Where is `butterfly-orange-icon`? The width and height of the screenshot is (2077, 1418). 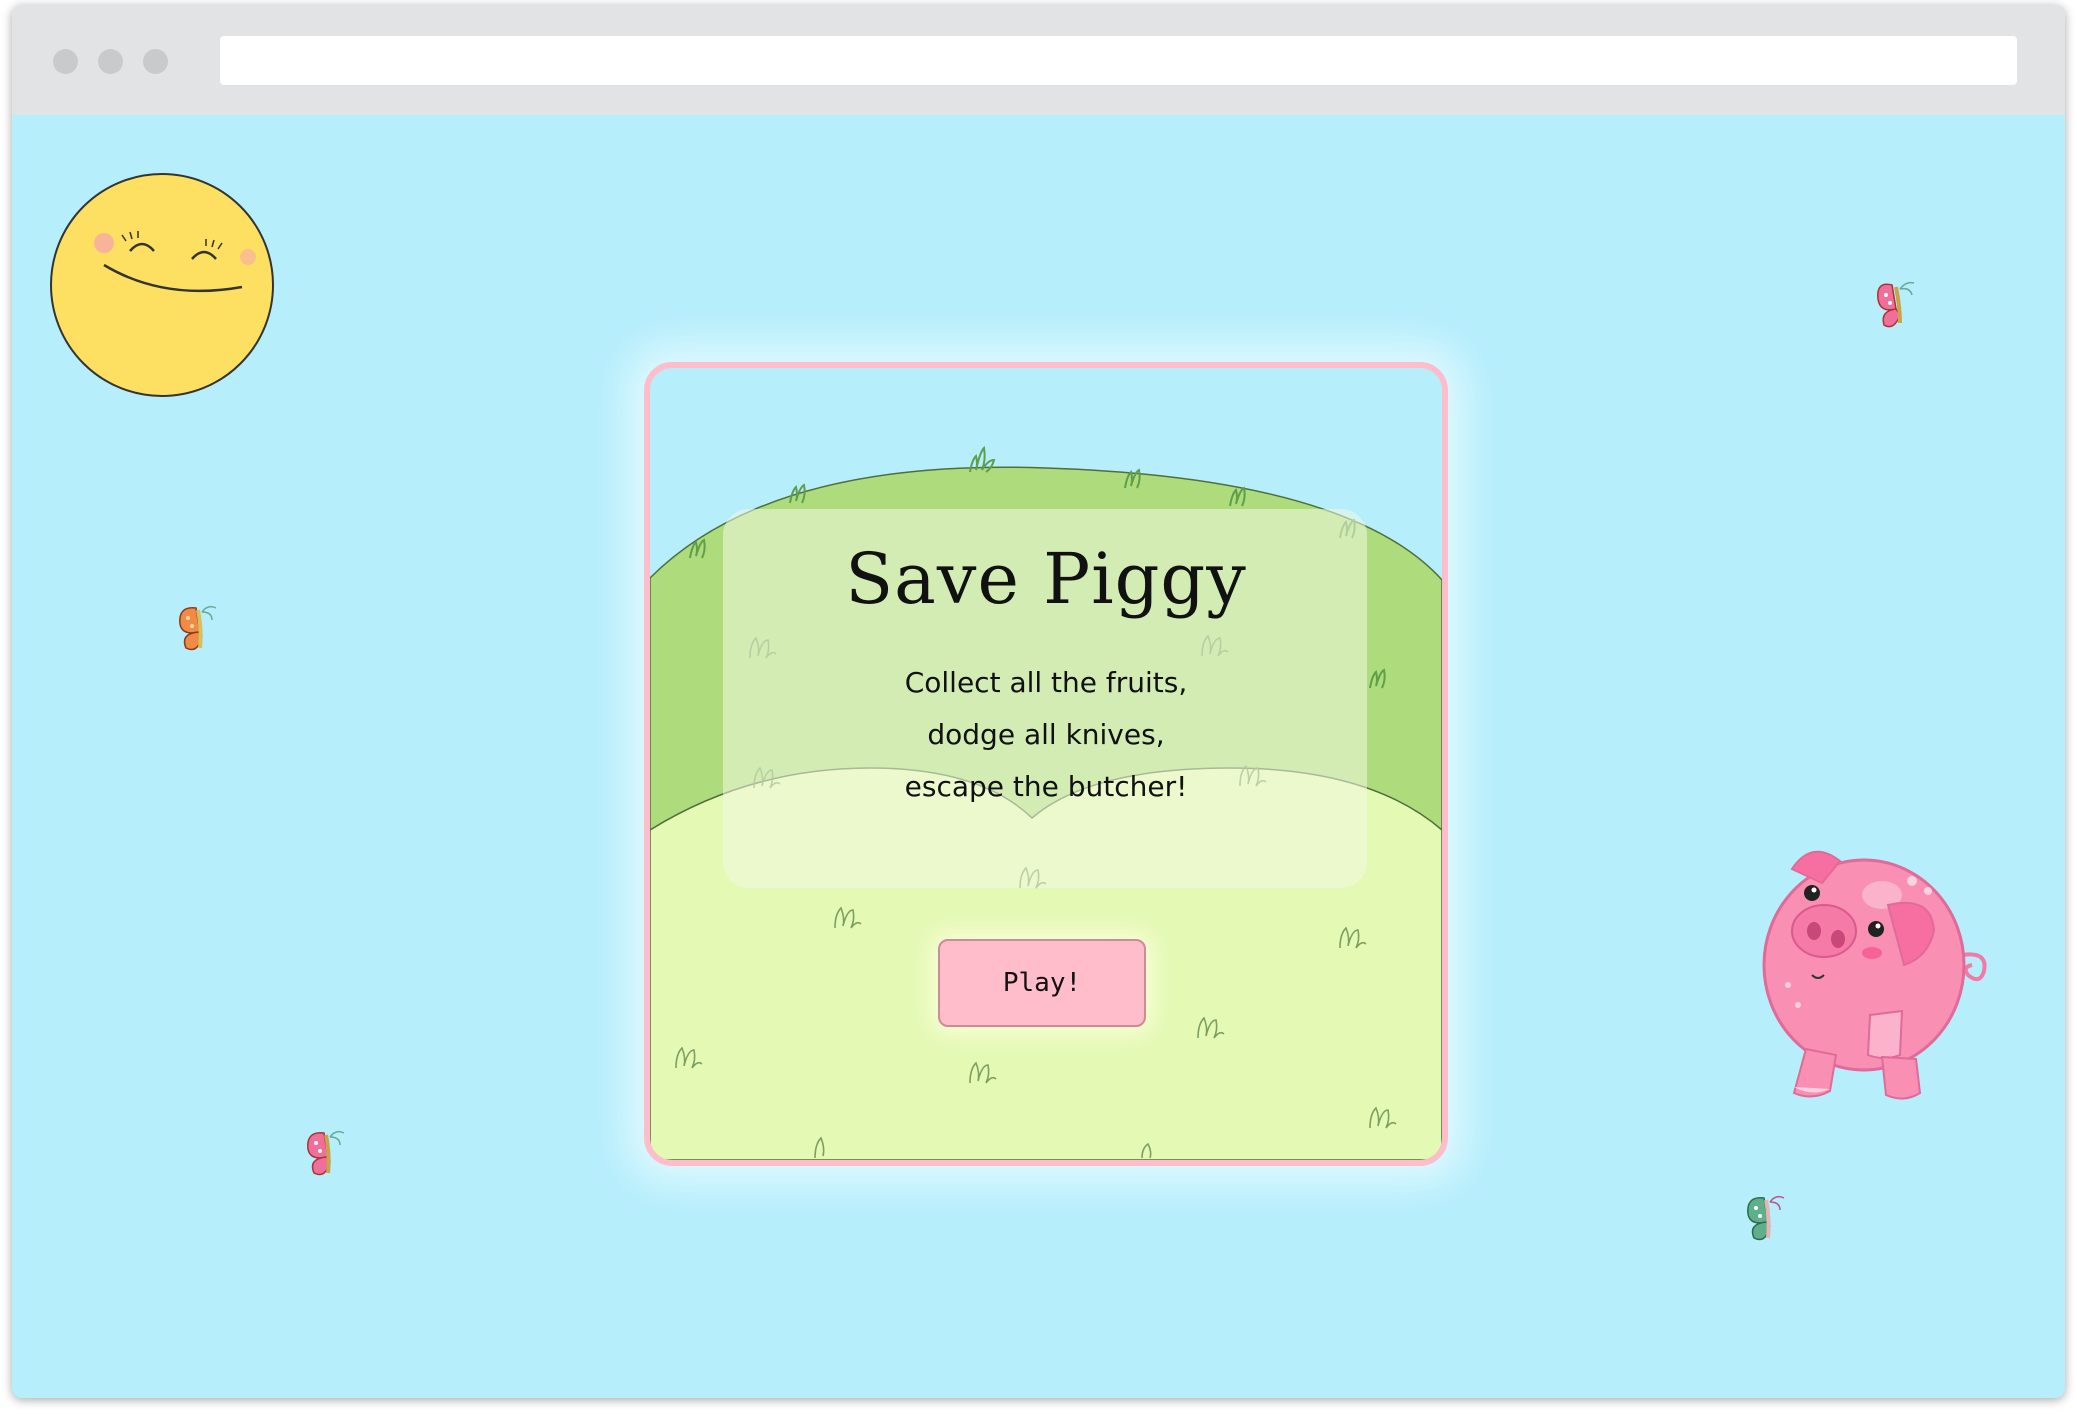 butterfly-orange-icon is located at coordinates (198, 628).